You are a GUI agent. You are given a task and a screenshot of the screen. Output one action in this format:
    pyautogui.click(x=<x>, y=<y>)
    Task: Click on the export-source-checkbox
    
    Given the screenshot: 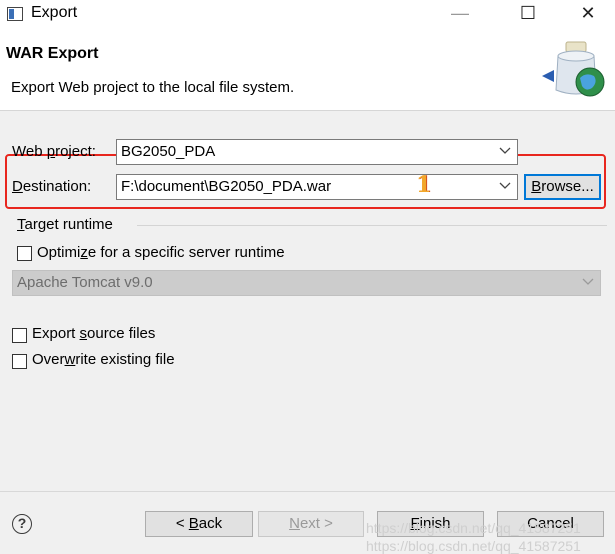 What is the action you would take?
    pyautogui.click(x=19, y=335)
    